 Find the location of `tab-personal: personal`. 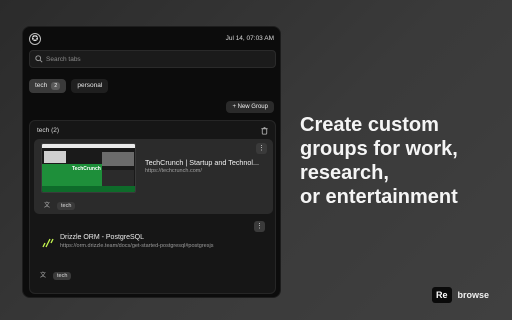

tab-personal: personal is located at coordinates (90, 86).